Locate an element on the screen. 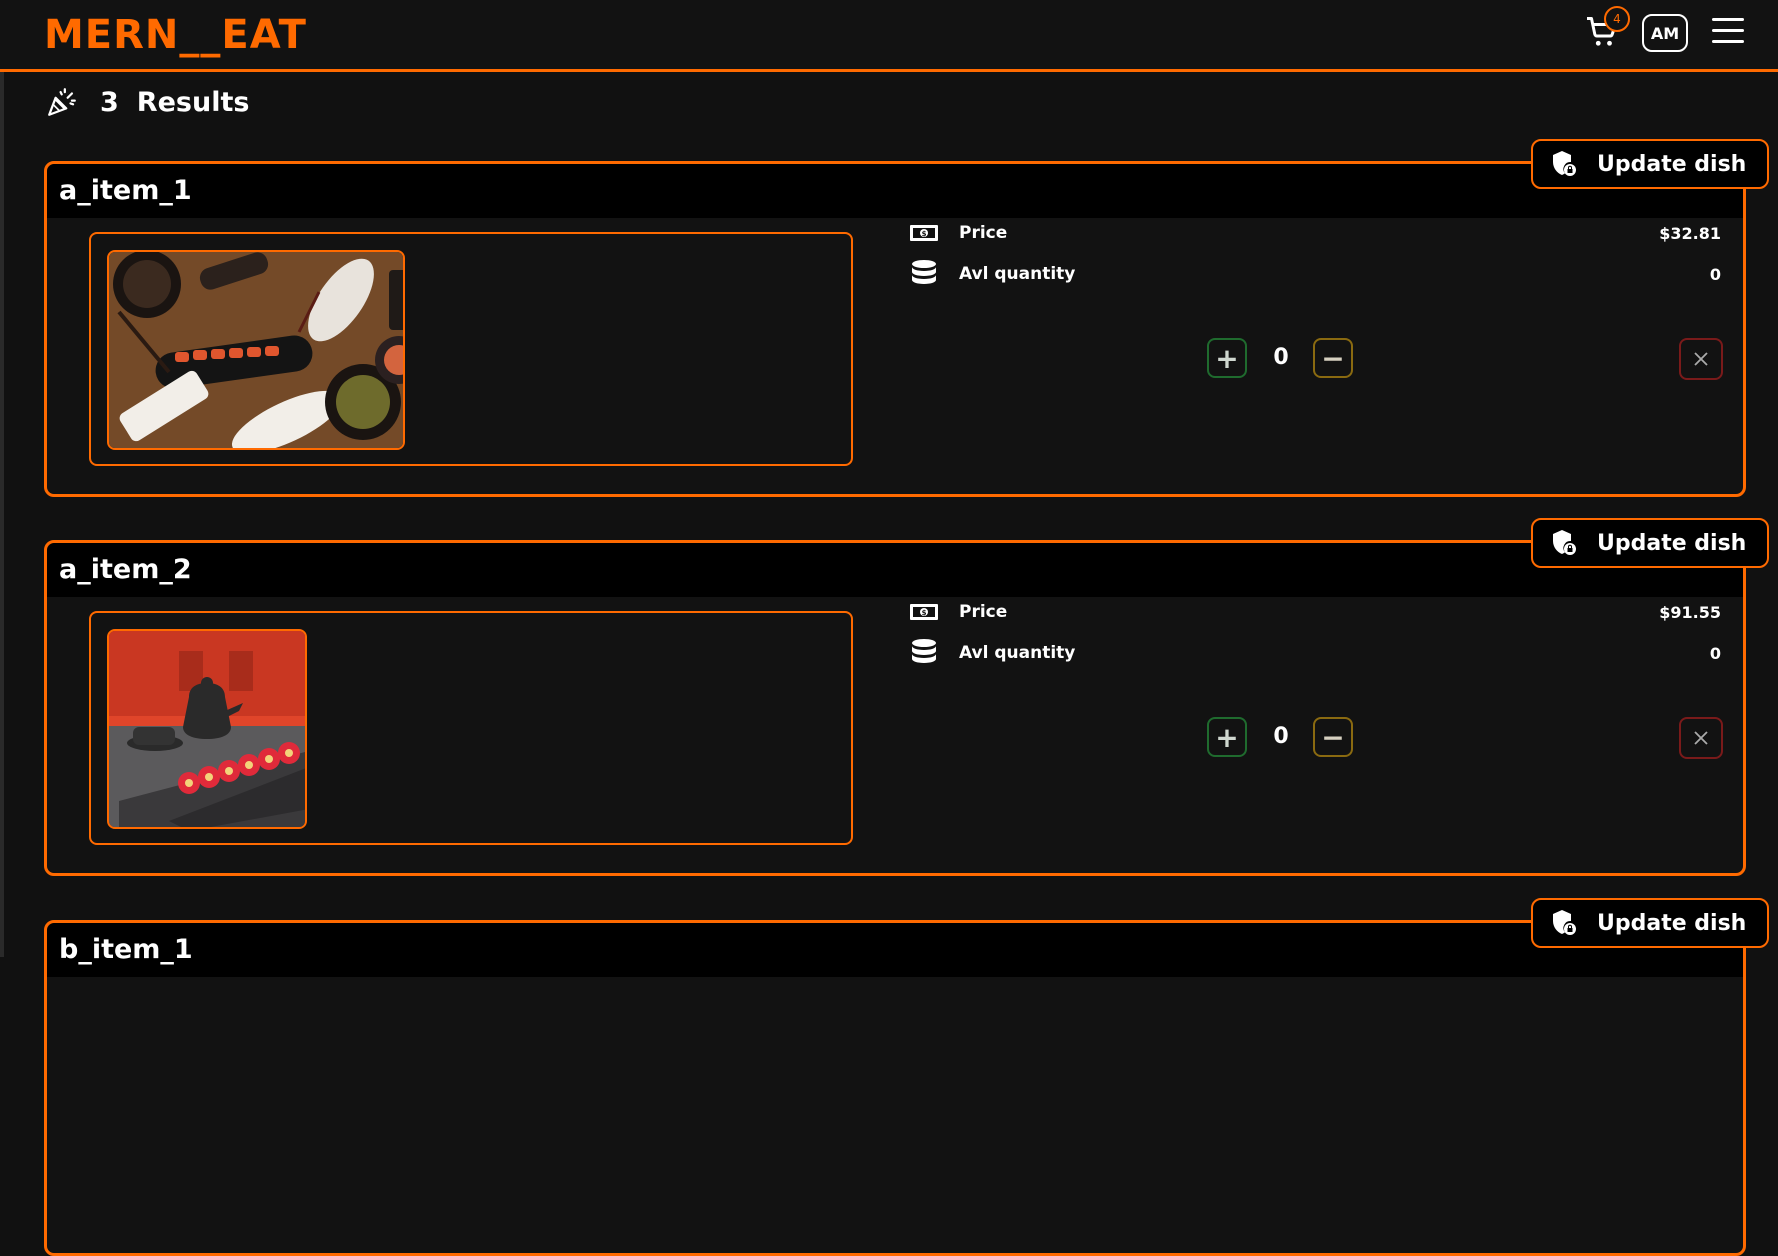 The image size is (1778, 1256). dish-name: b_item_1 is located at coordinates (895, 950).